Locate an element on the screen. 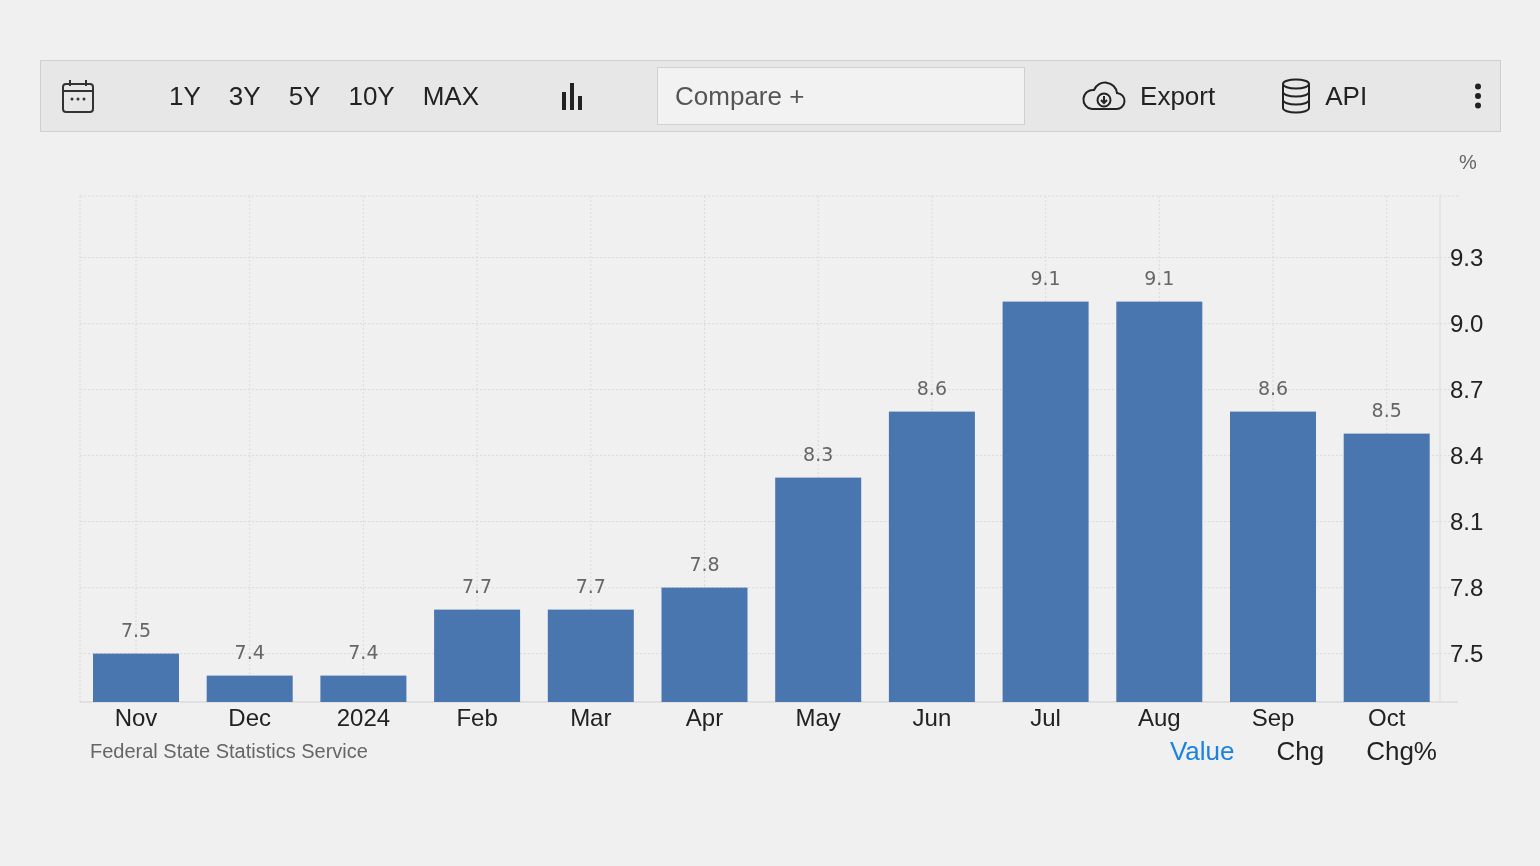  x-axis-label: Jun is located at coordinates (932, 717).